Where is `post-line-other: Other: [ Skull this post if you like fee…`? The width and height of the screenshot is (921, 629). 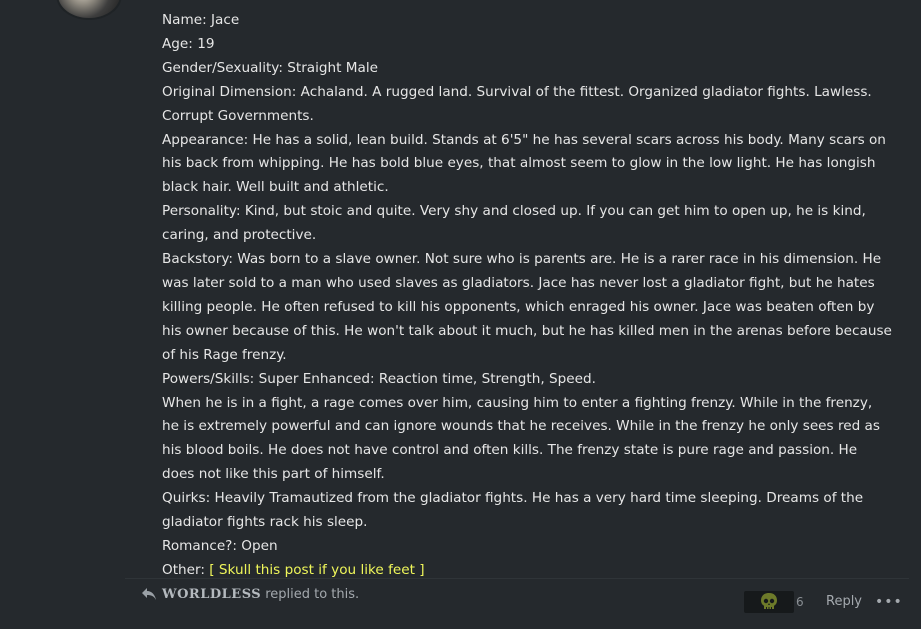 post-line-other: Other: [ Skull this post if you like fee… is located at coordinates (527, 571).